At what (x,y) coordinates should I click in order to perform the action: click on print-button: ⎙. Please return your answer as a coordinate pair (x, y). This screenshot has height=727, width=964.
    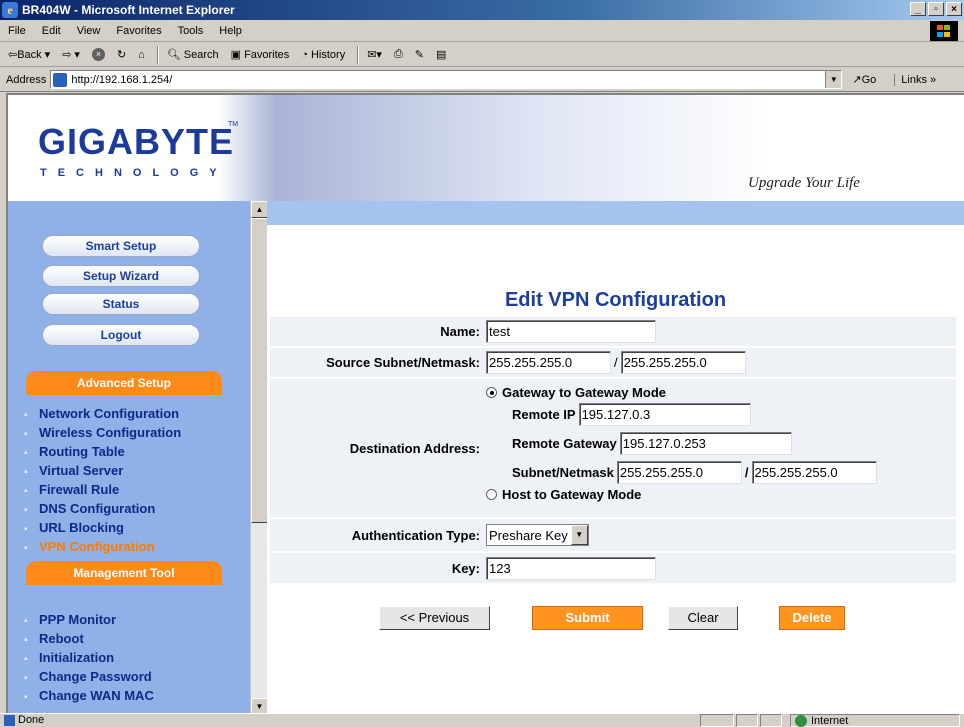
    Looking at the image, I should click on (398, 54).